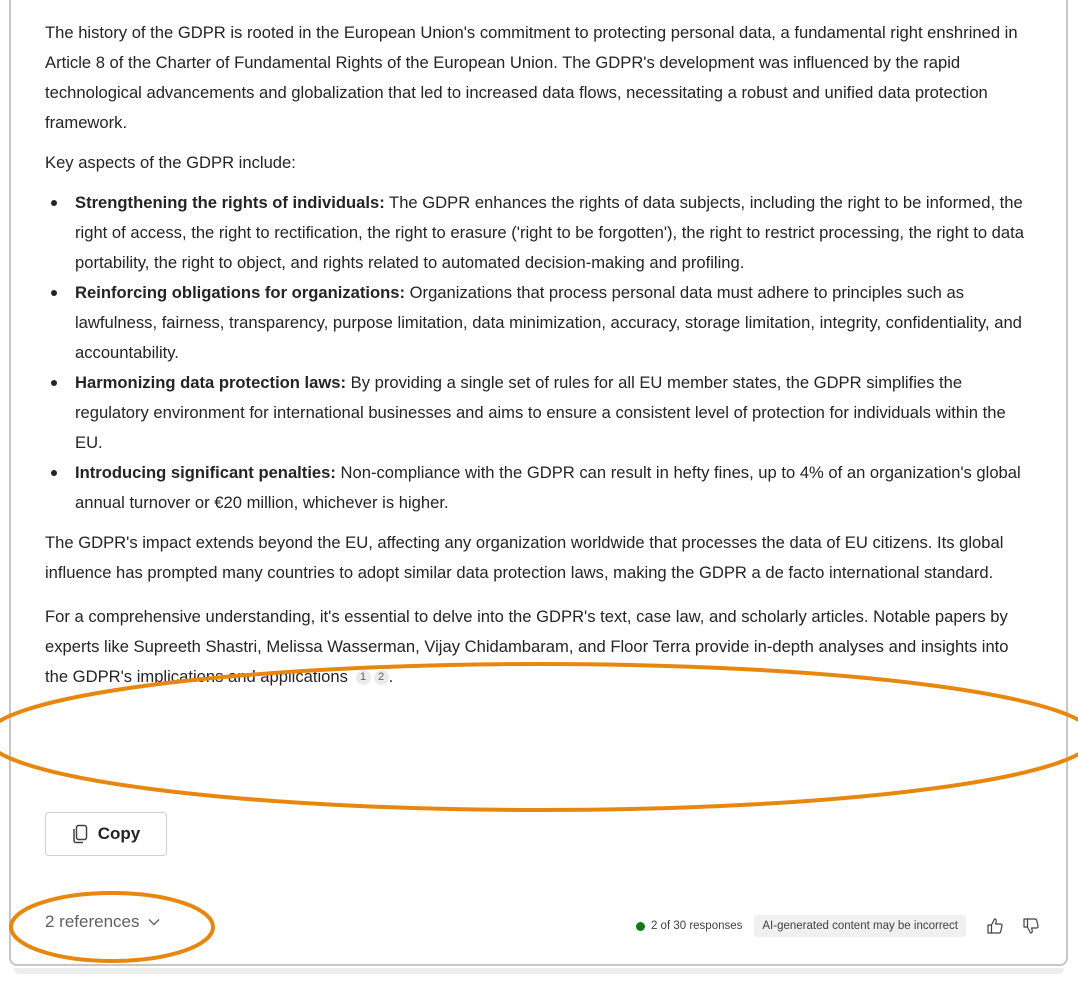  I want to click on period: ., so click(391, 676).